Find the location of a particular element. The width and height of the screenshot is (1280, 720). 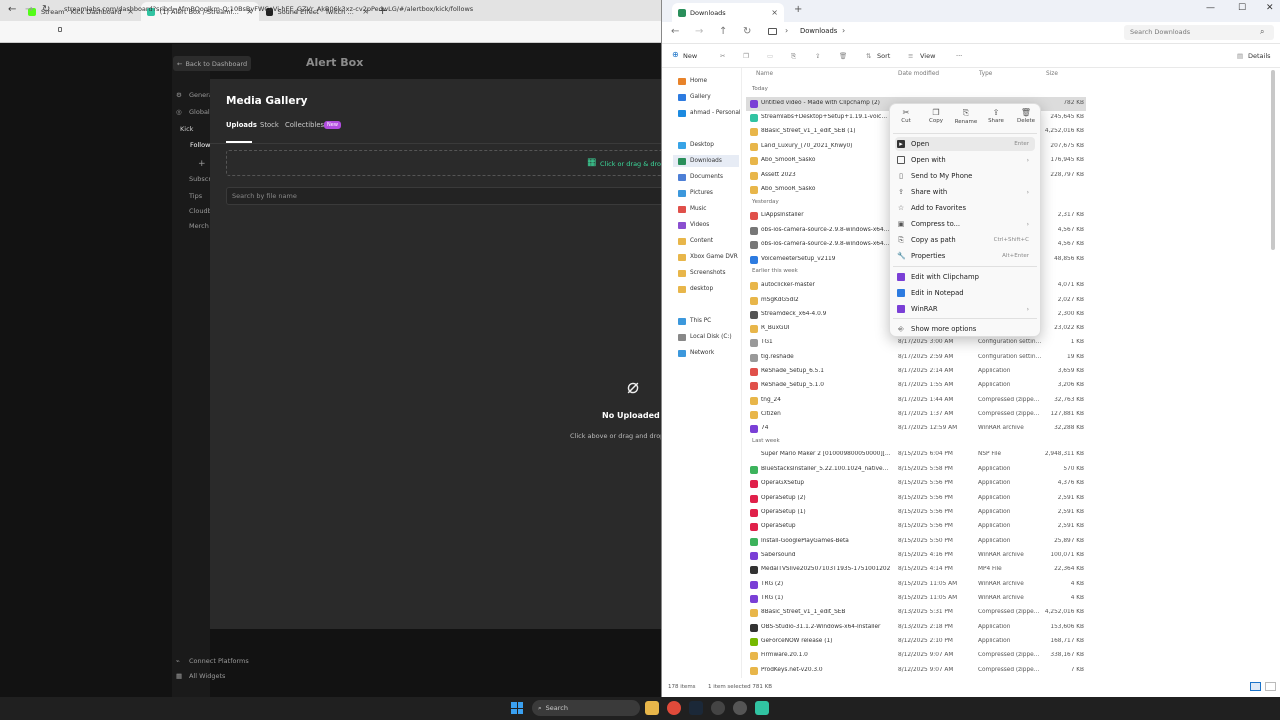

app-taskbar-icon is located at coordinates (740, 708).